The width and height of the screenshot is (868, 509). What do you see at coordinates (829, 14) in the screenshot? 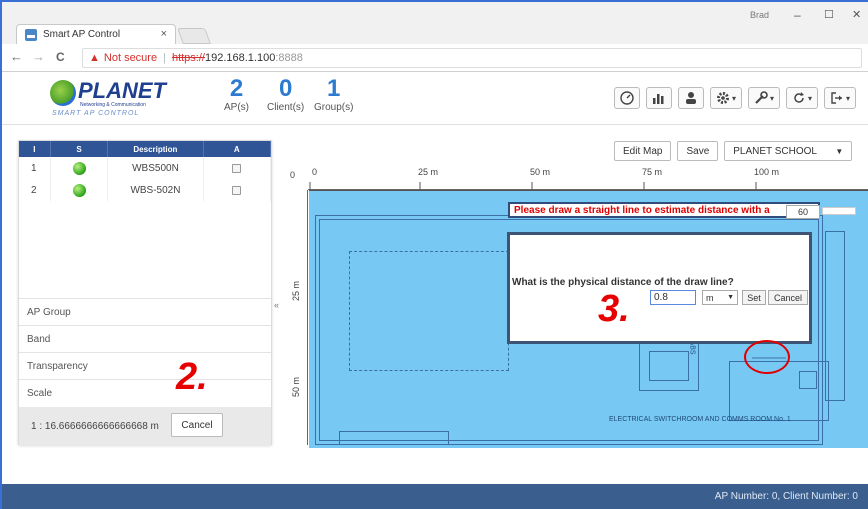
I see `maximize-icon: ☐` at bounding box center [829, 14].